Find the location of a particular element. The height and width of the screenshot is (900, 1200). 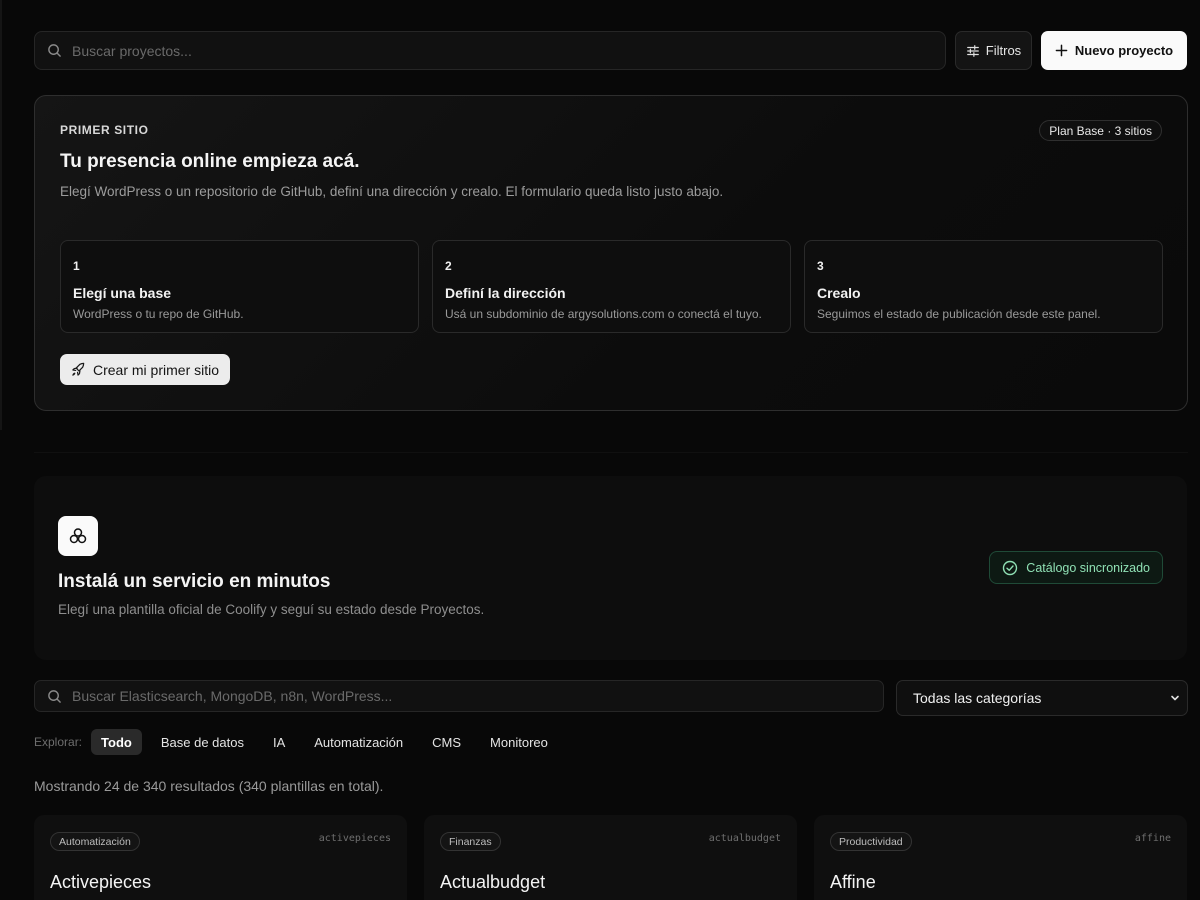

create-first-site-button: Crear mi primer sitio is located at coordinates (145, 369).